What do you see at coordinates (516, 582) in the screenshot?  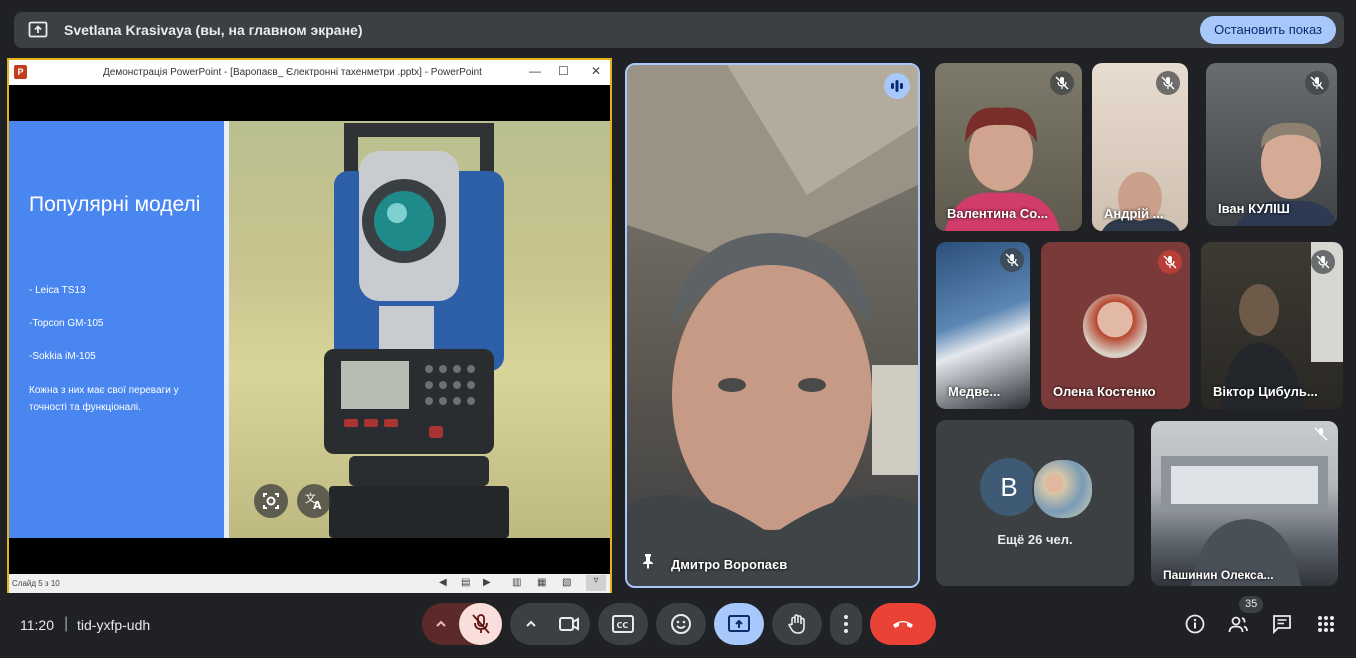 I see `normal-view-icon: ▥` at bounding box center [516, 582].